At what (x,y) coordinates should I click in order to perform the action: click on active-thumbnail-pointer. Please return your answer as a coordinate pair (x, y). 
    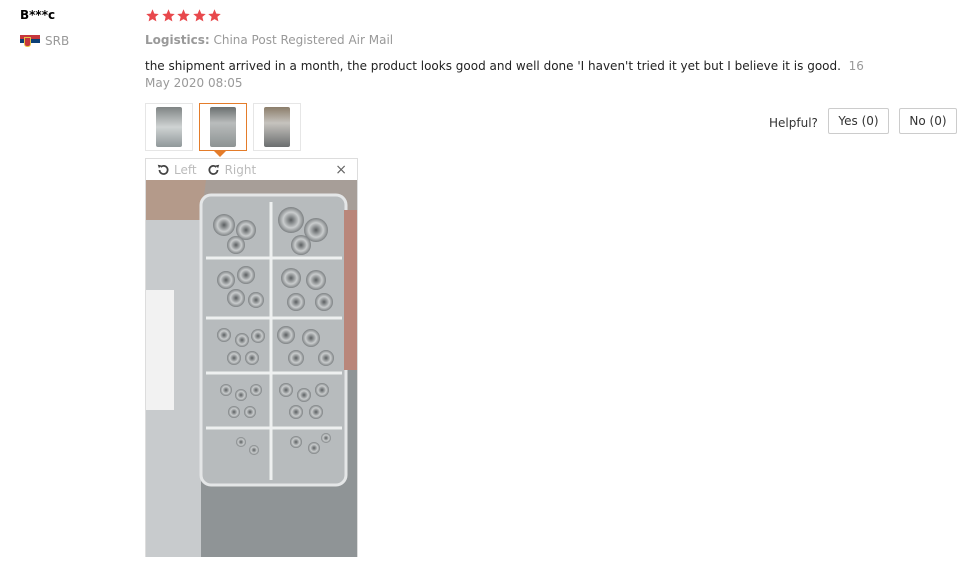
    Looking at the image, I should click on (220, 154).